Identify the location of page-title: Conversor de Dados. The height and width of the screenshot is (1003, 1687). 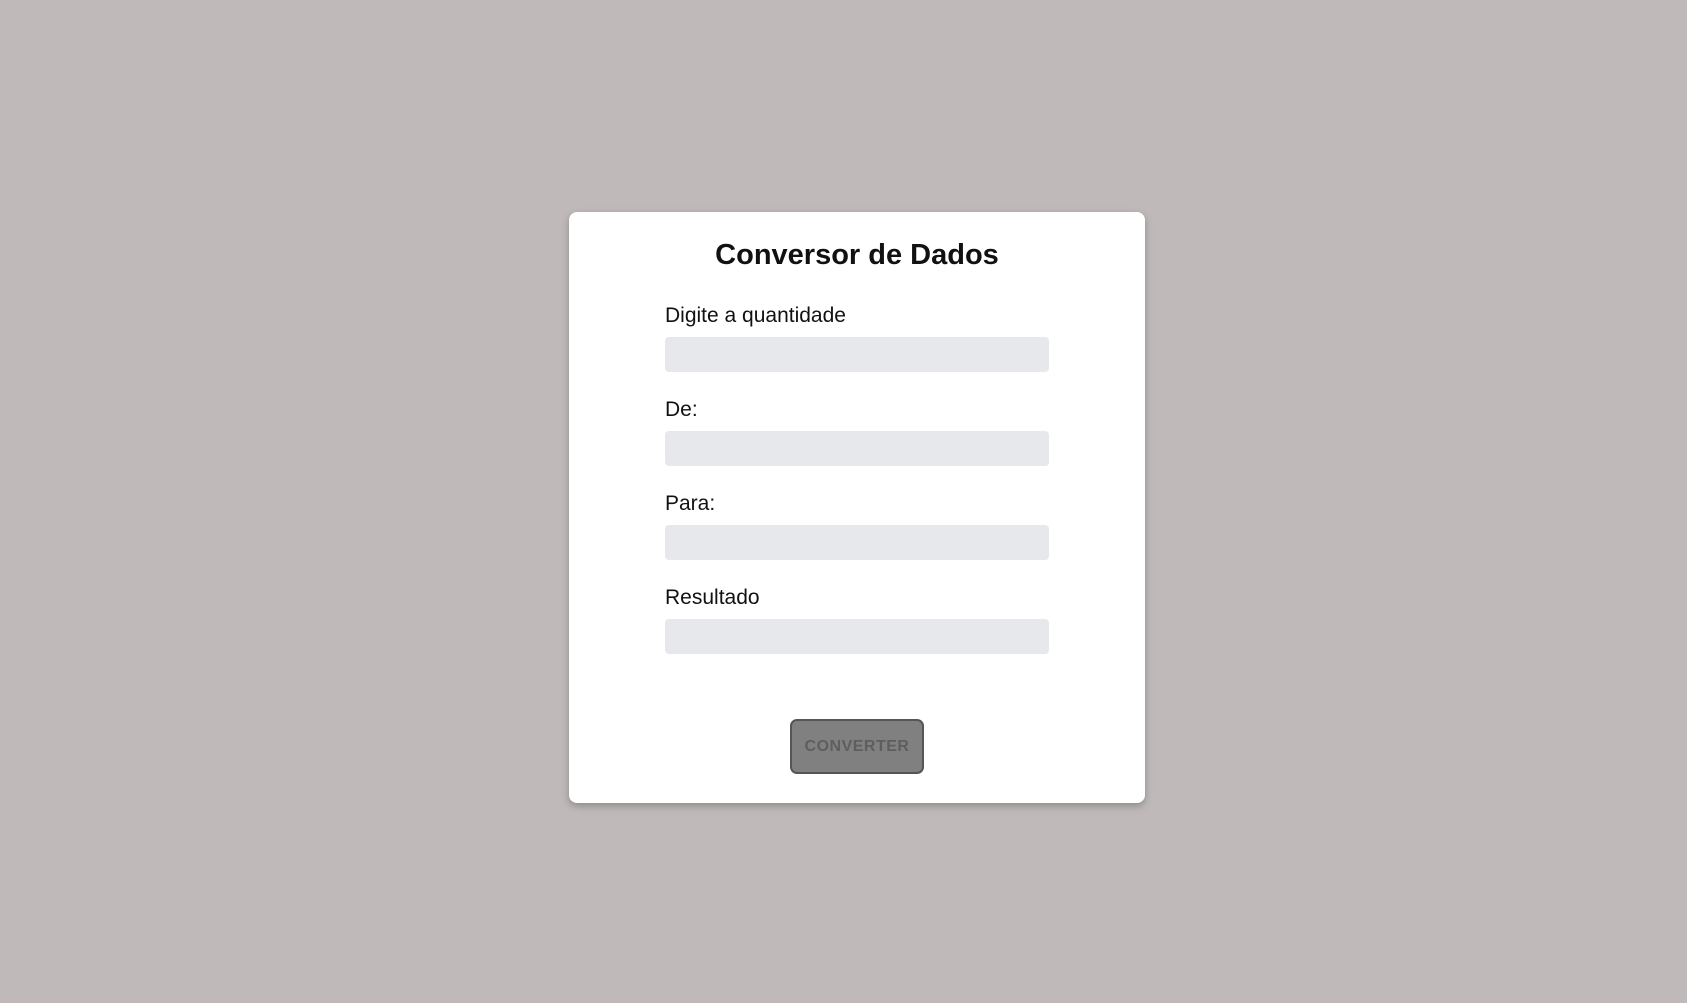
(857, 255).